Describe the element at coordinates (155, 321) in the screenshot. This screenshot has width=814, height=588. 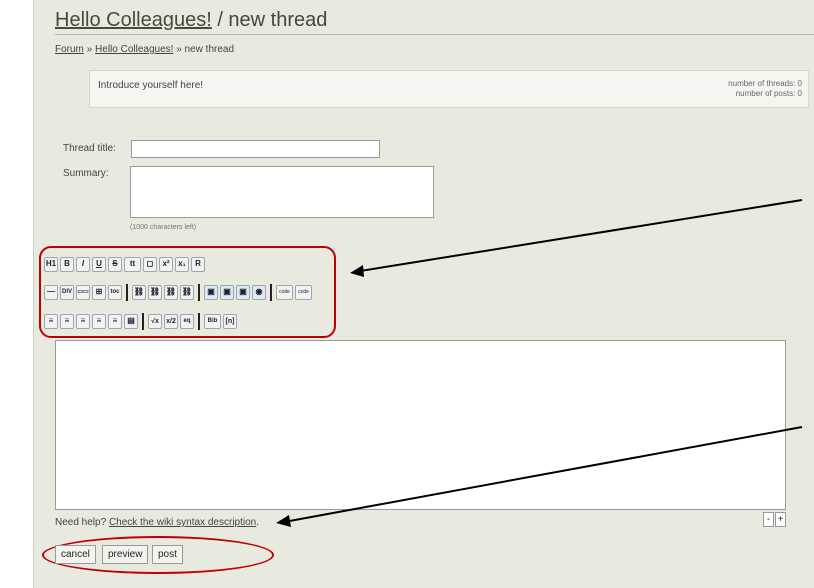
I see `math-inline-button: √x` at that location.